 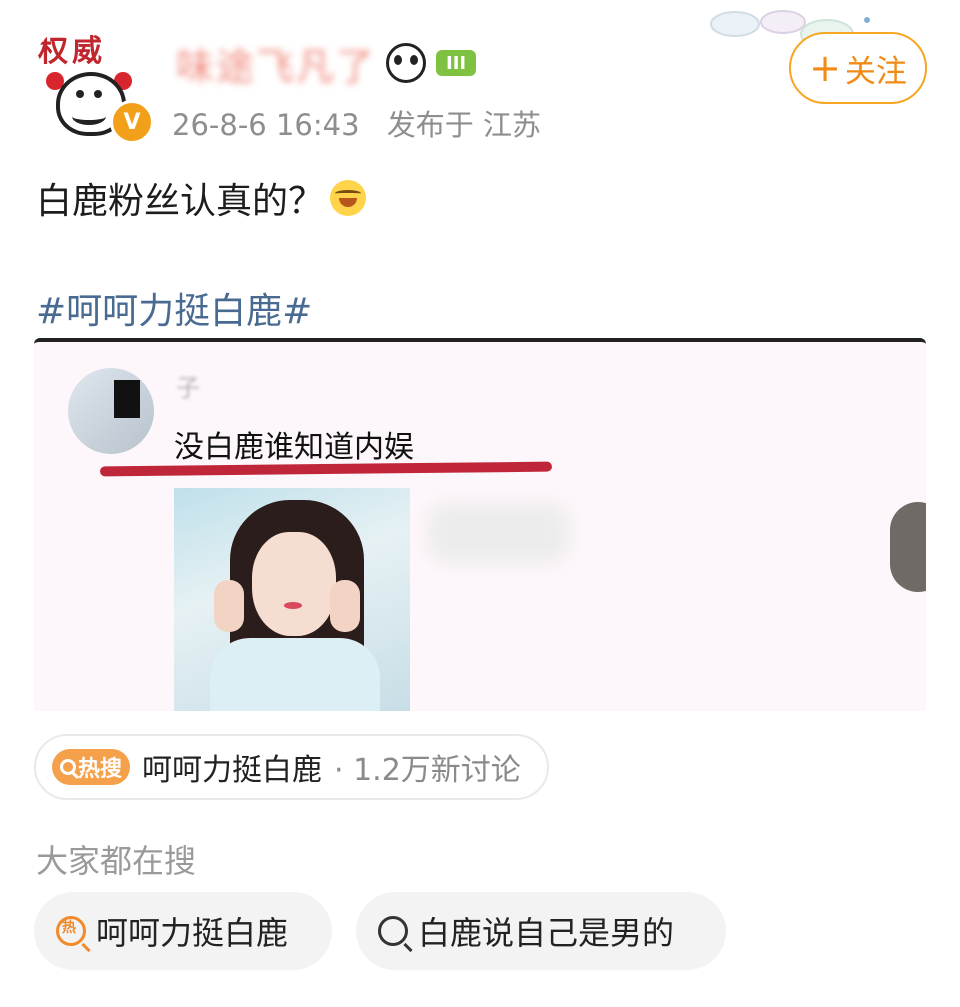 What do you see at coordinates (295, 674) in the screenshot?
I see `photo-body` at bounding box center [295, 674].